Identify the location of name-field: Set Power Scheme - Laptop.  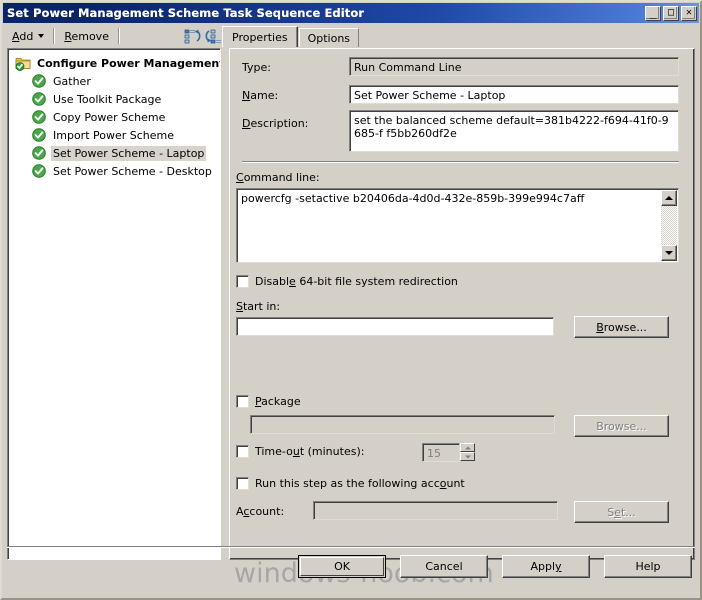
(514, 94).